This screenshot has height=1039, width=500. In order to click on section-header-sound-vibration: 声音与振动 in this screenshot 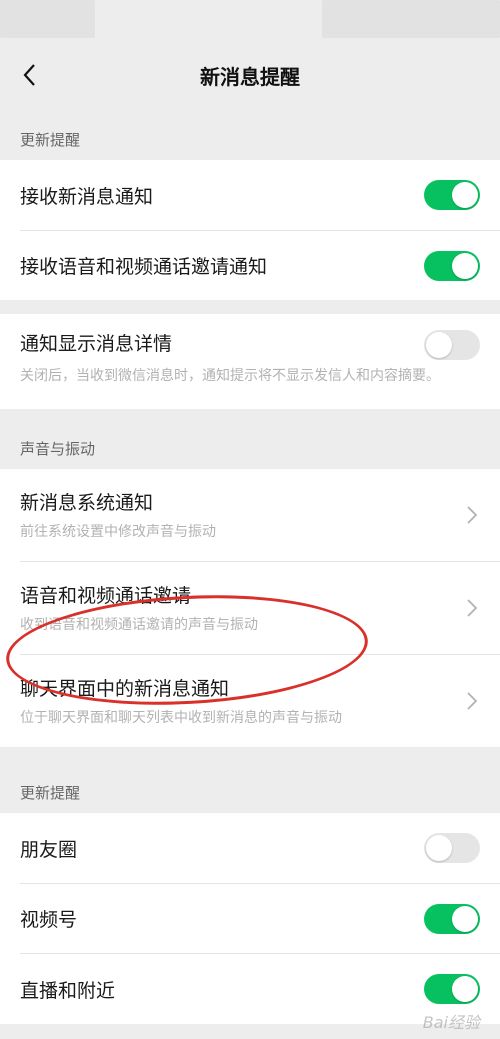, I will do `click(58, 449)`.